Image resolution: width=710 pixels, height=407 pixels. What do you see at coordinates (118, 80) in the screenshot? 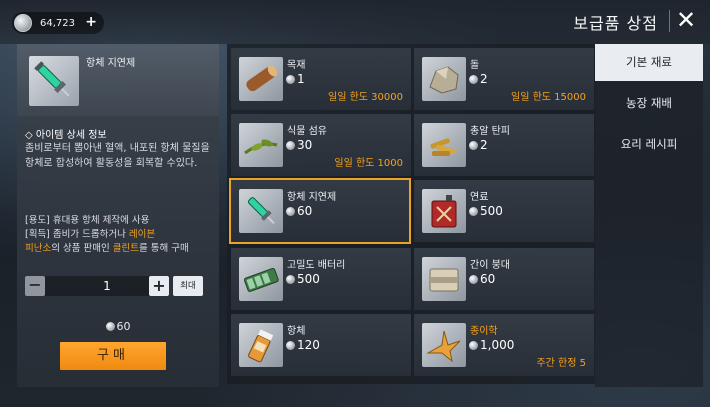
I see `item-detail-header: 항체 지연제` at bounding box center [118, 80].